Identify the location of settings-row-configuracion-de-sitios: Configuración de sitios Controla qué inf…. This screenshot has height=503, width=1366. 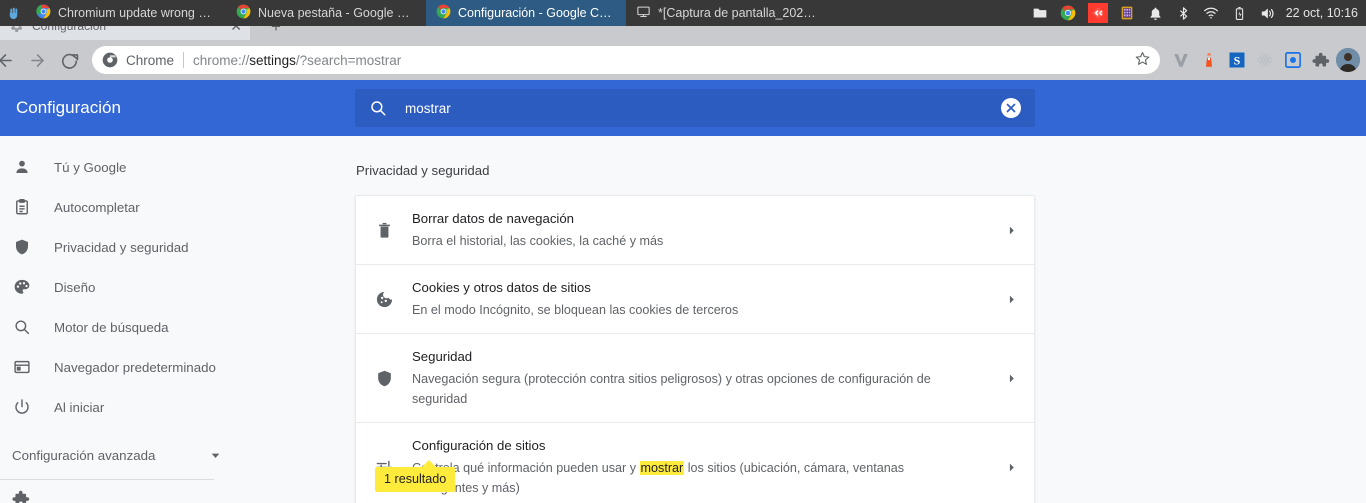
(695, 463).